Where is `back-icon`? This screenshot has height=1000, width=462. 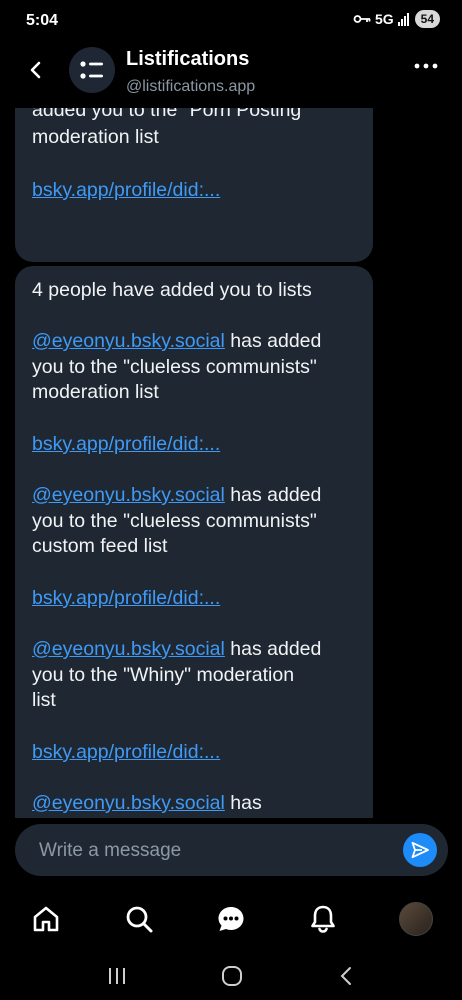
back-icon is located at coordinates (346, 976).